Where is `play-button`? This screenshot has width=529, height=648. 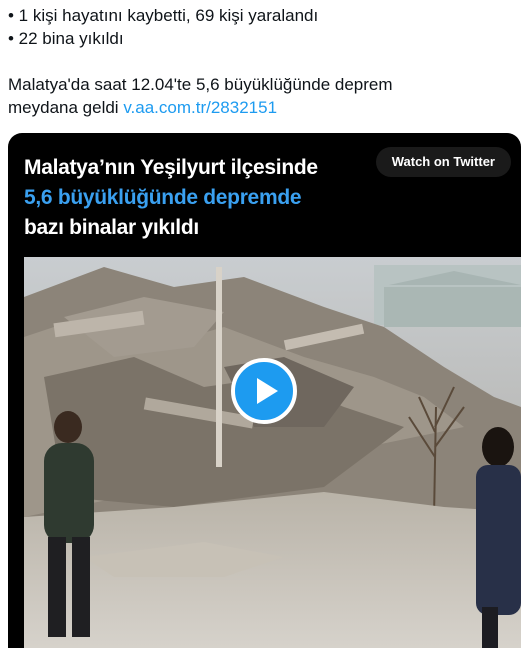 play-button is located at coordinates (264, 391).